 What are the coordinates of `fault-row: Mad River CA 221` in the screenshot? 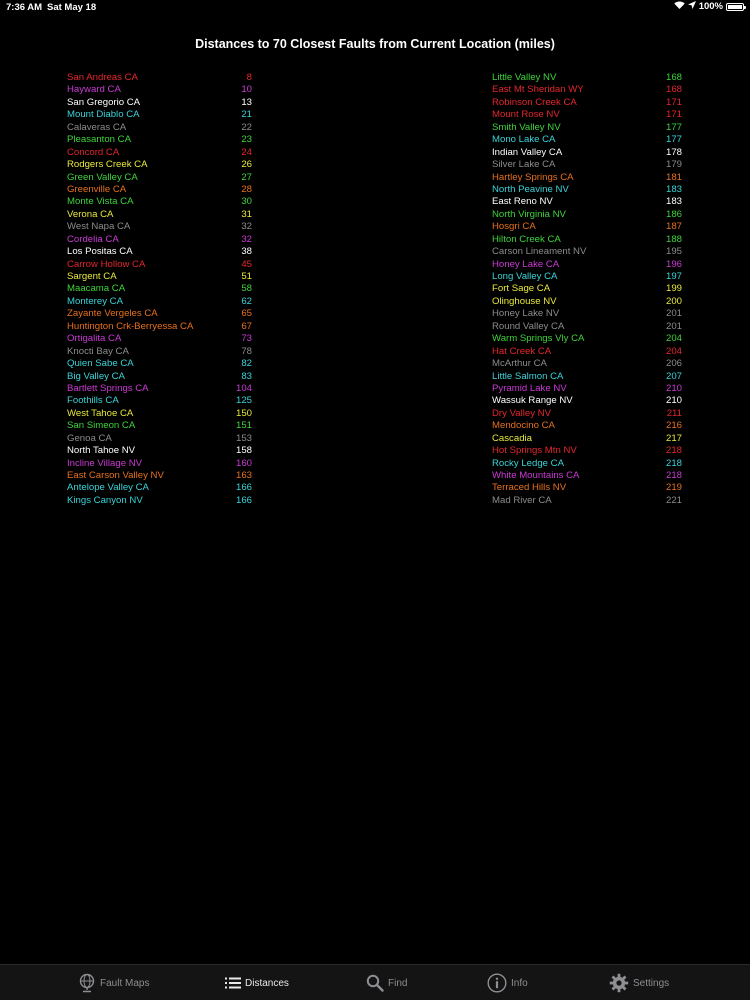 It's located at (587, 501).